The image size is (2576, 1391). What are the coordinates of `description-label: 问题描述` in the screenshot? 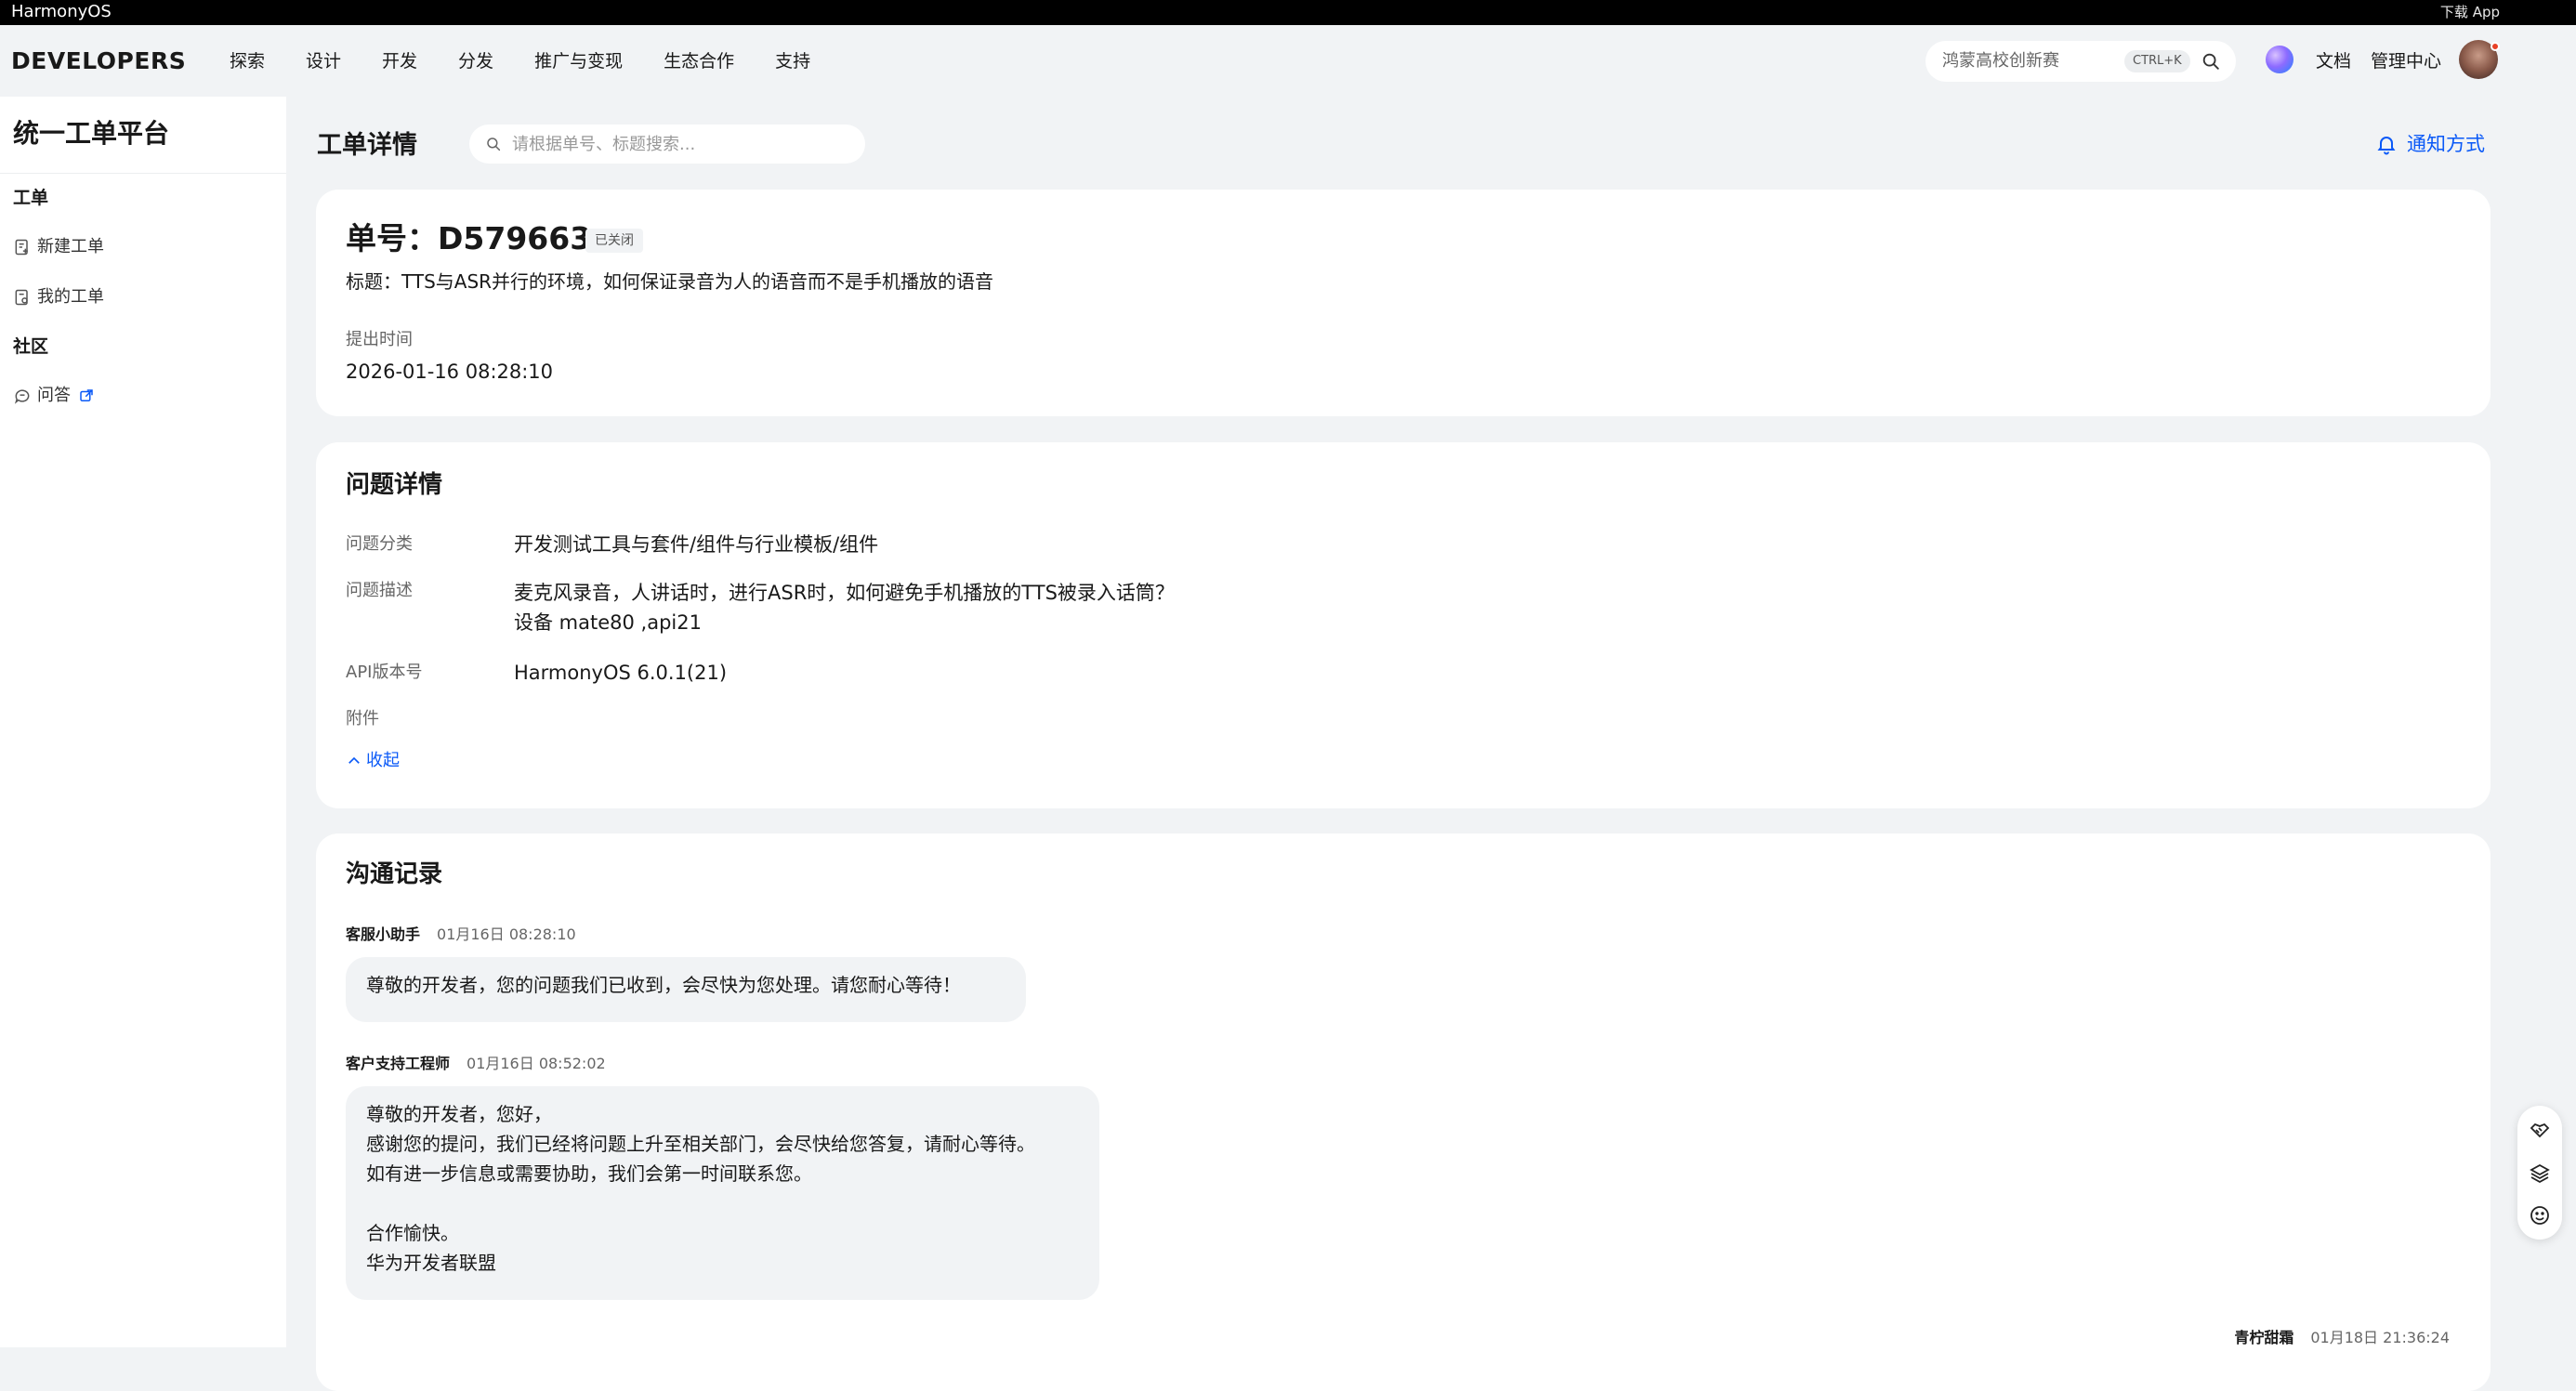 It's located at (379, 591).